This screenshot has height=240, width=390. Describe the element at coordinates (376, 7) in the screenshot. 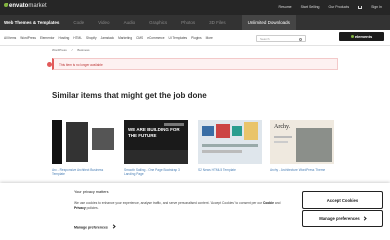

I see `top-link-sign-in: Sign In` at that location.